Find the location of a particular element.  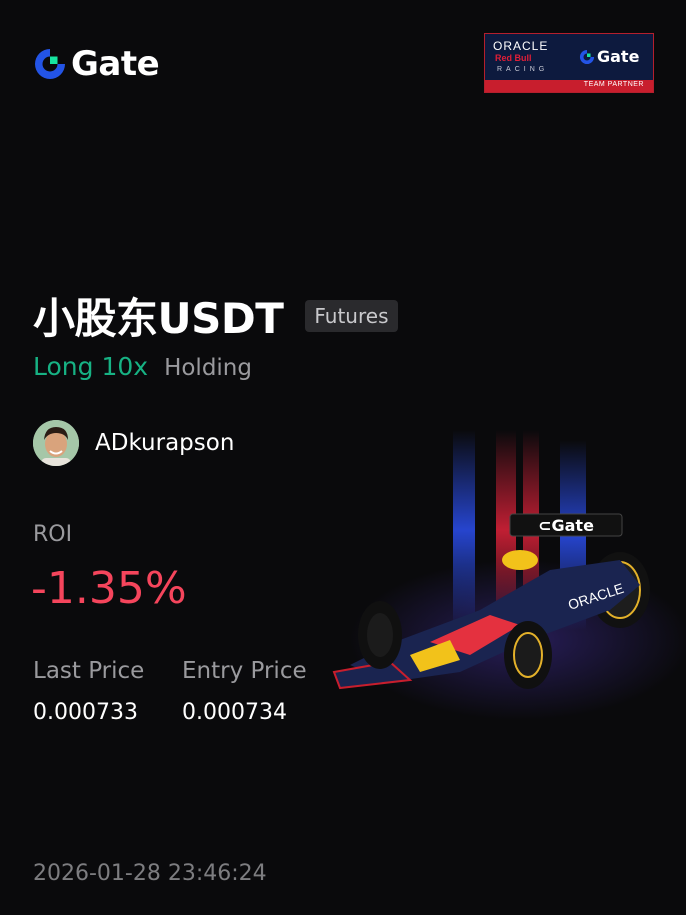

entry-price-value: 0.000734 is located at coordinates (234, 712).